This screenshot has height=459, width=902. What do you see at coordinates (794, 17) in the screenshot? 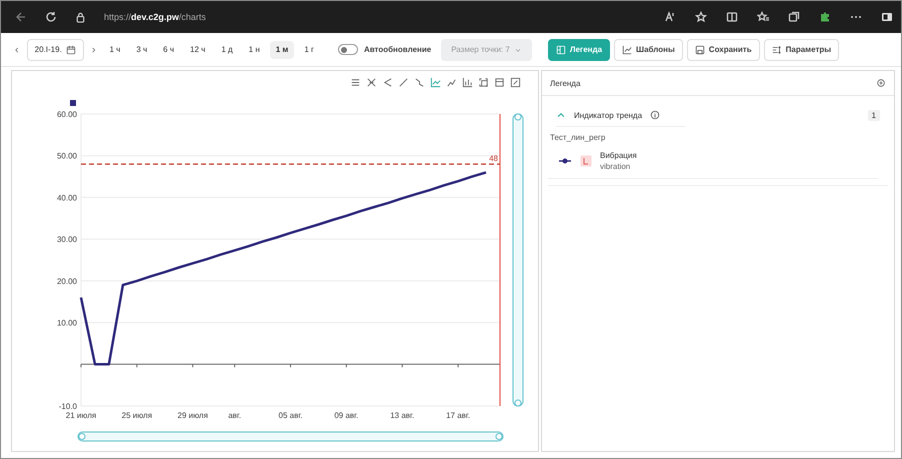
I see `collections-icon` at bounding box center [794, 17].